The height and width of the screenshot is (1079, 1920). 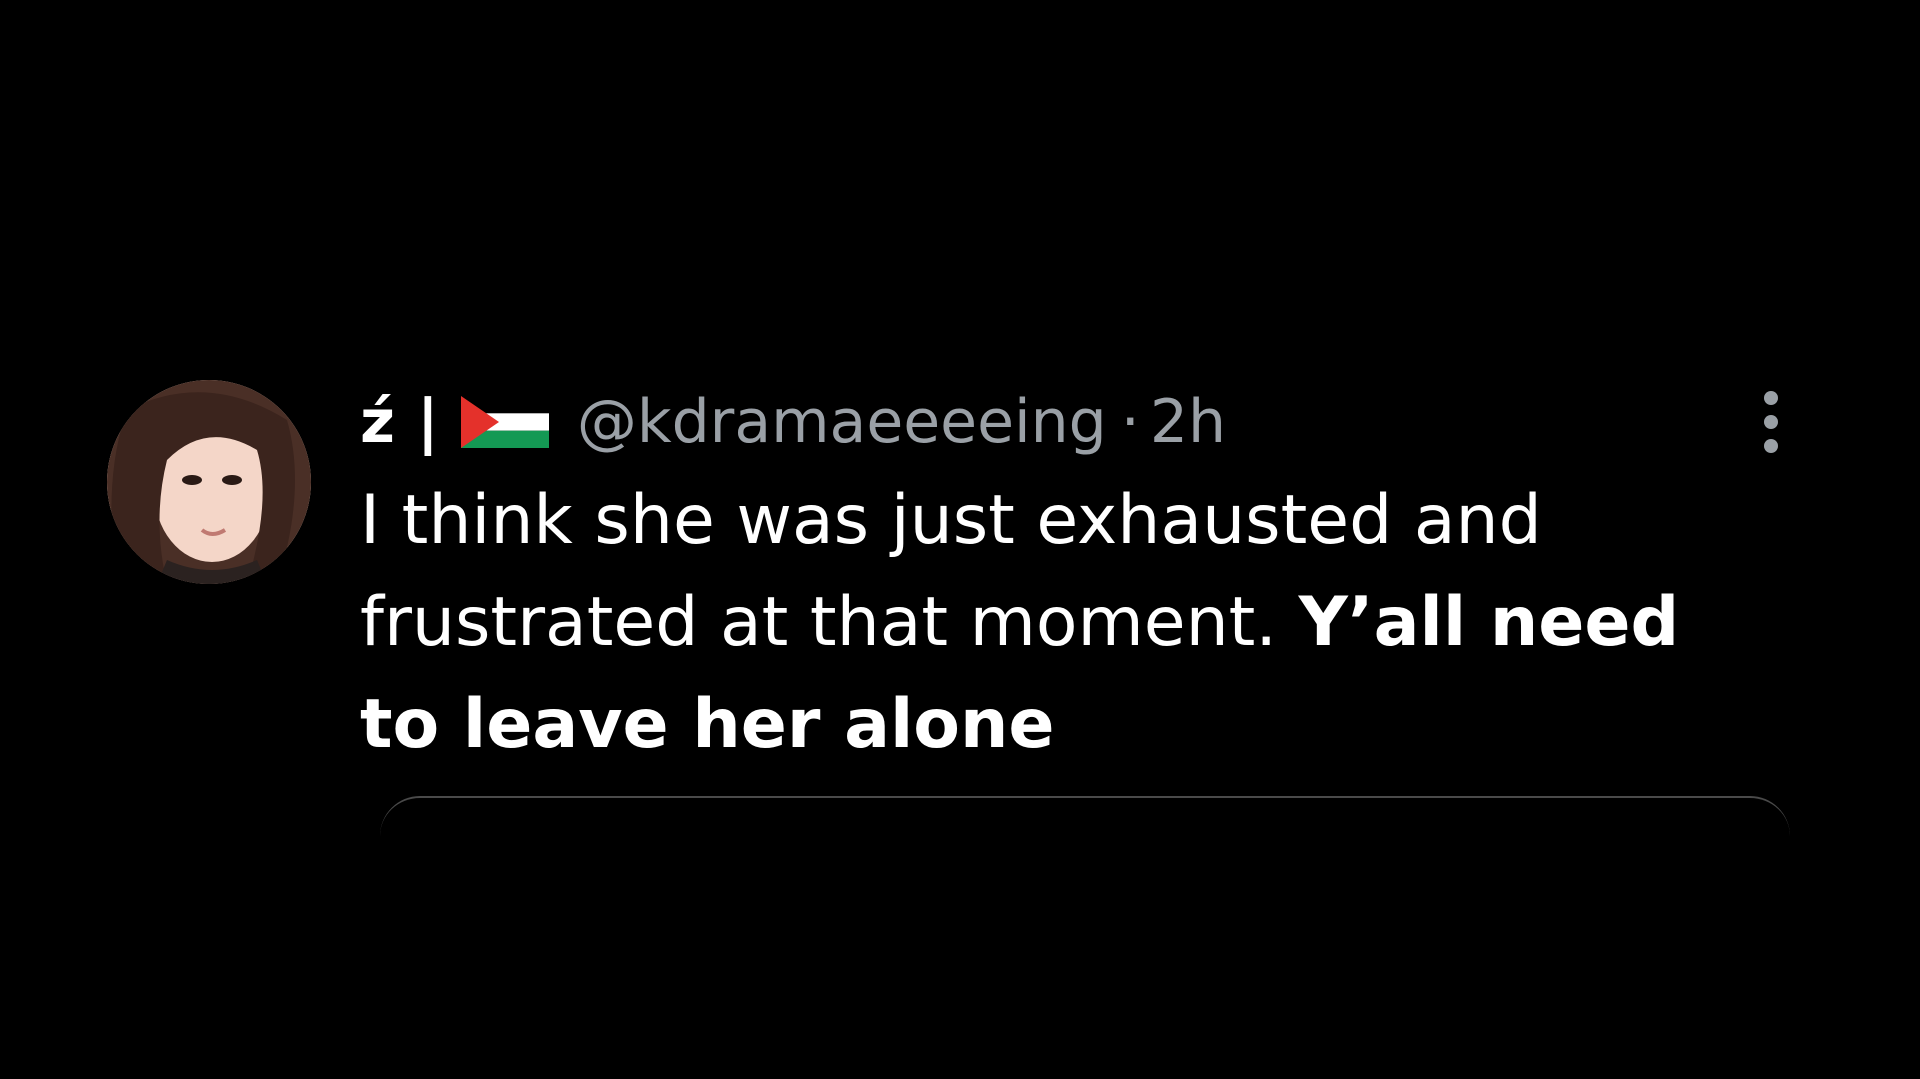 What do you see at coordinates (1085, 817) in the screenshot?
I see `quoted-card-edge` at bounding box center [1085, 817].